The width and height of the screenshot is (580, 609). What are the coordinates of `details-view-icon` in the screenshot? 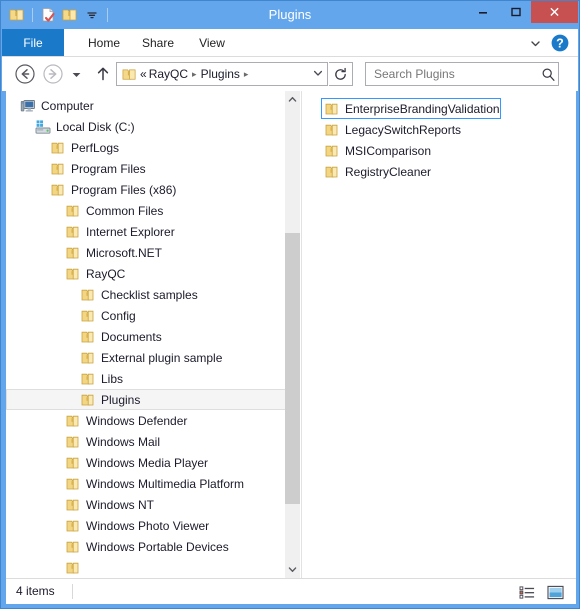 It's located at (527, 592).